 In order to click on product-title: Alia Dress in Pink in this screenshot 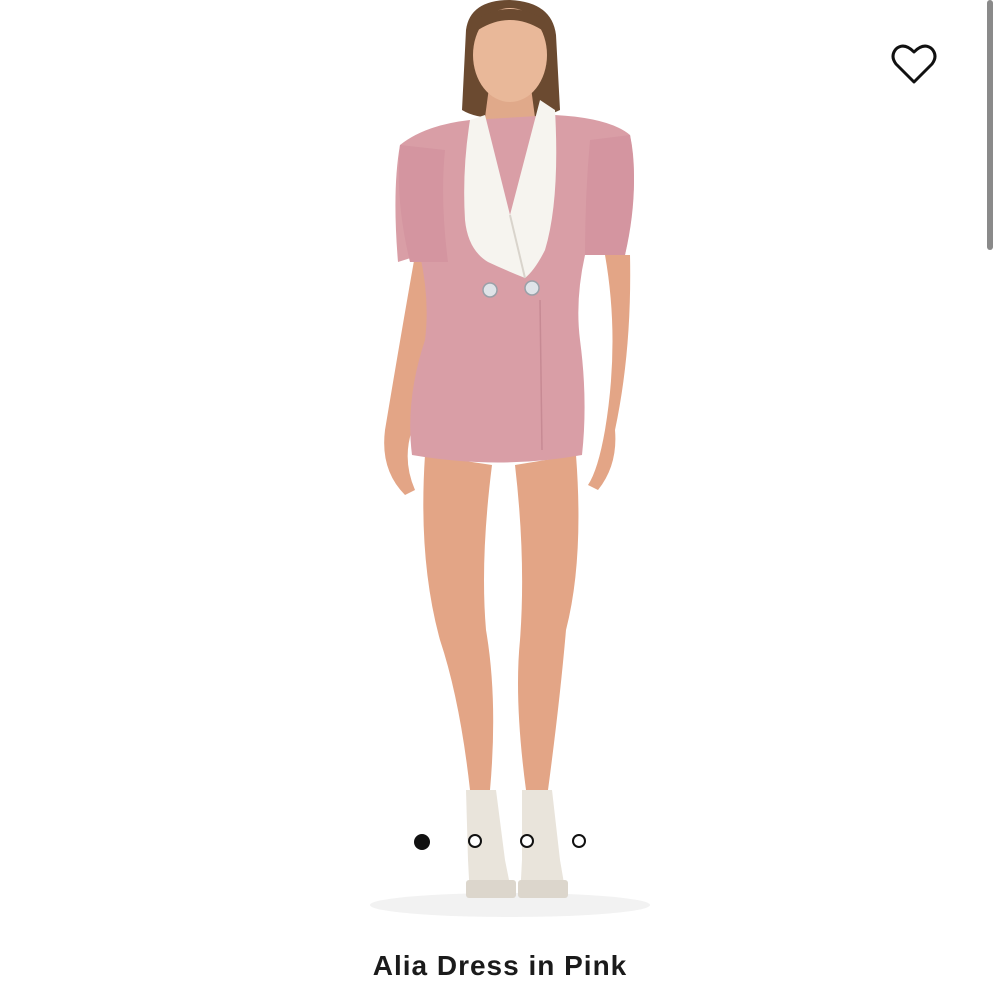, I will do `click(500, 965)`.